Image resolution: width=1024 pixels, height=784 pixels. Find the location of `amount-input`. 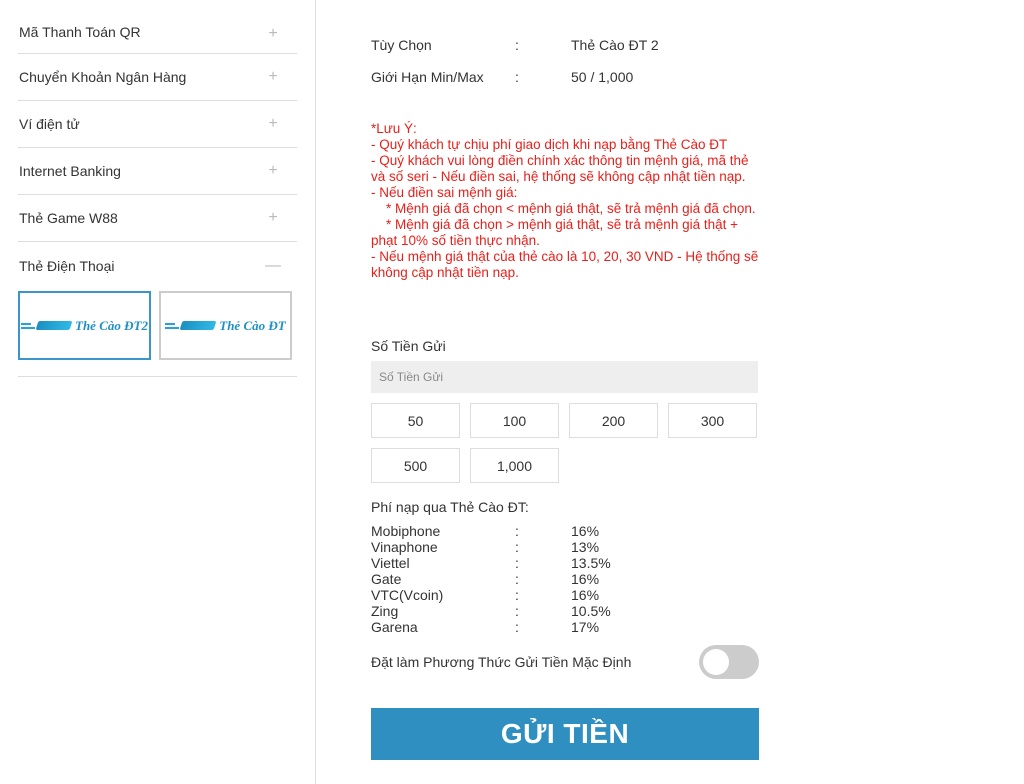

amount-input is located at coordinates (564, 377).